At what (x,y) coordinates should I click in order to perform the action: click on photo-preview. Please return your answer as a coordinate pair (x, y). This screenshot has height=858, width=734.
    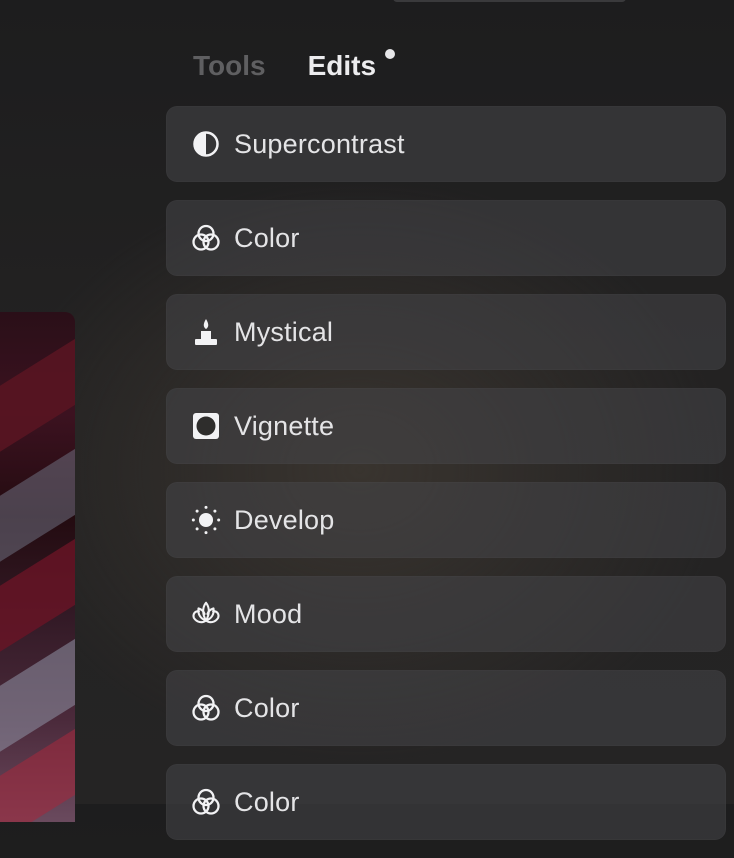
    Looking at the image, I should click on (37, 567).